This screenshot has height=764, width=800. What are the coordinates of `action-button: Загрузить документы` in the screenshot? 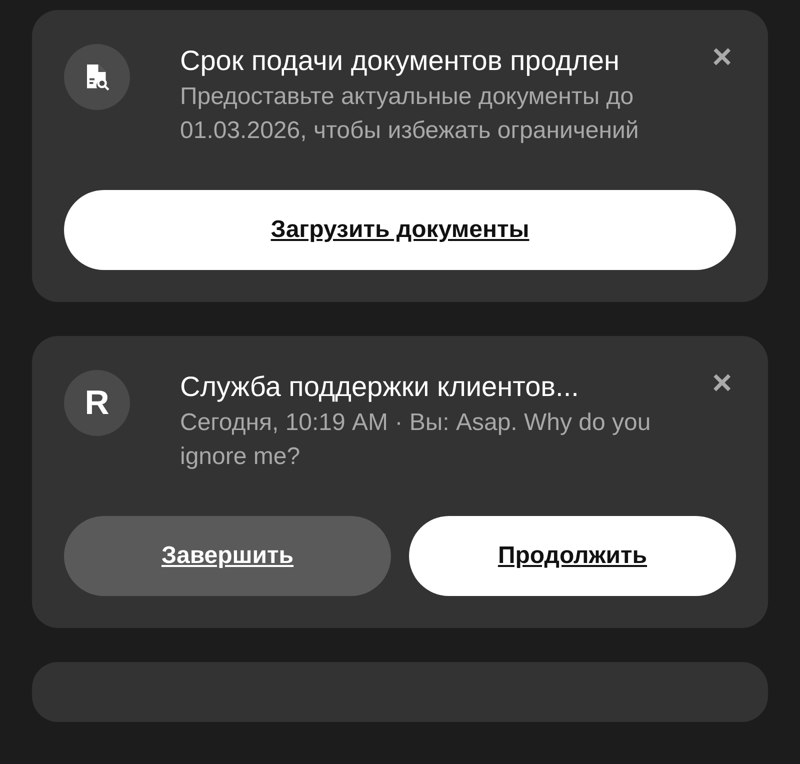 It's located at (400, 230).